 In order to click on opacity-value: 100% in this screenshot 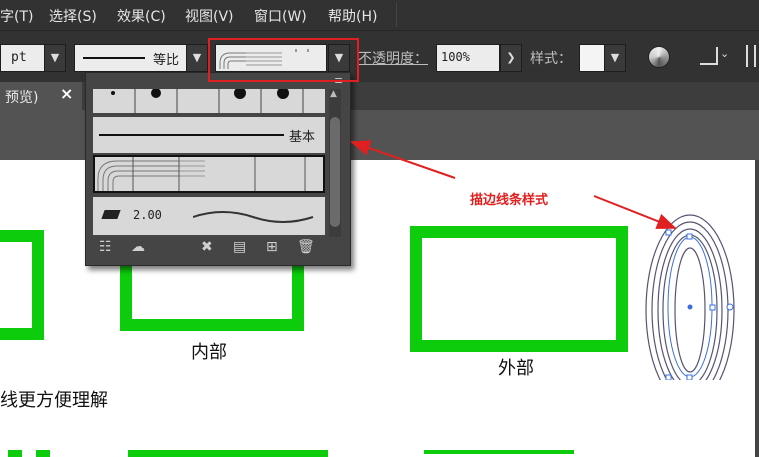, I will do `click(455, 57)`.